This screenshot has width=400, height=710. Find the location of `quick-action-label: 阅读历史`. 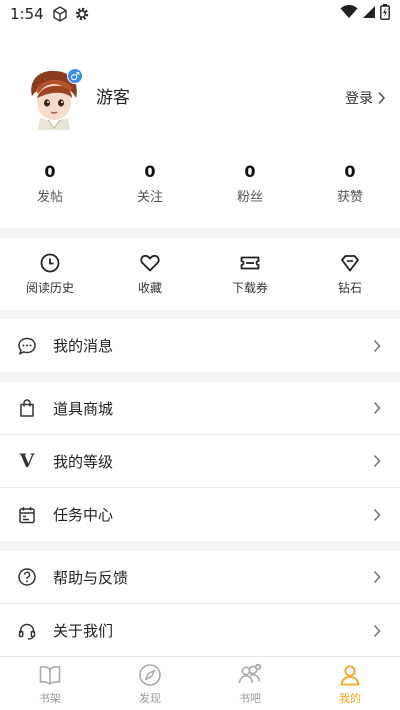

quick-action-label: 阅读历史 is located at coordinates (49, 288).